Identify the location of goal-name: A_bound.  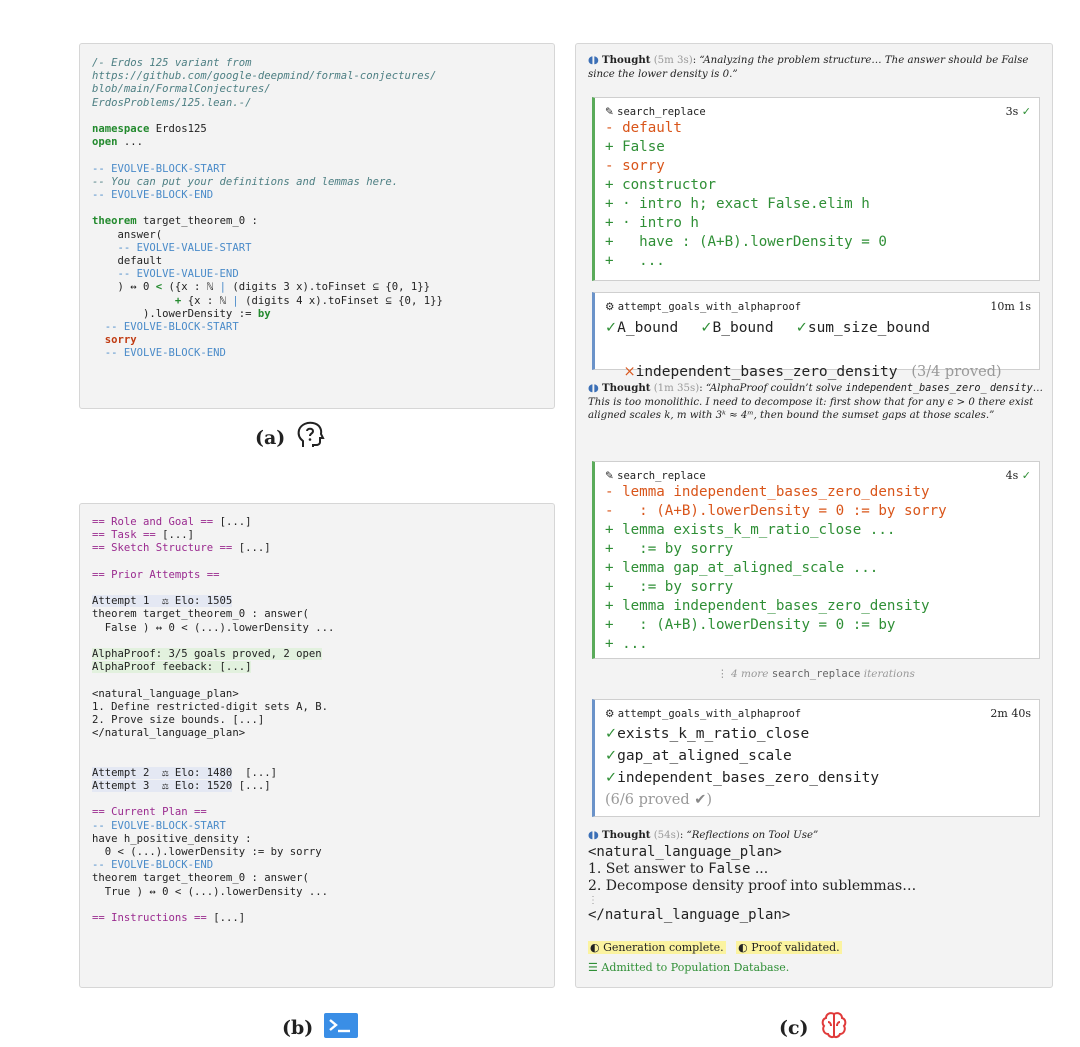
(656, 328).